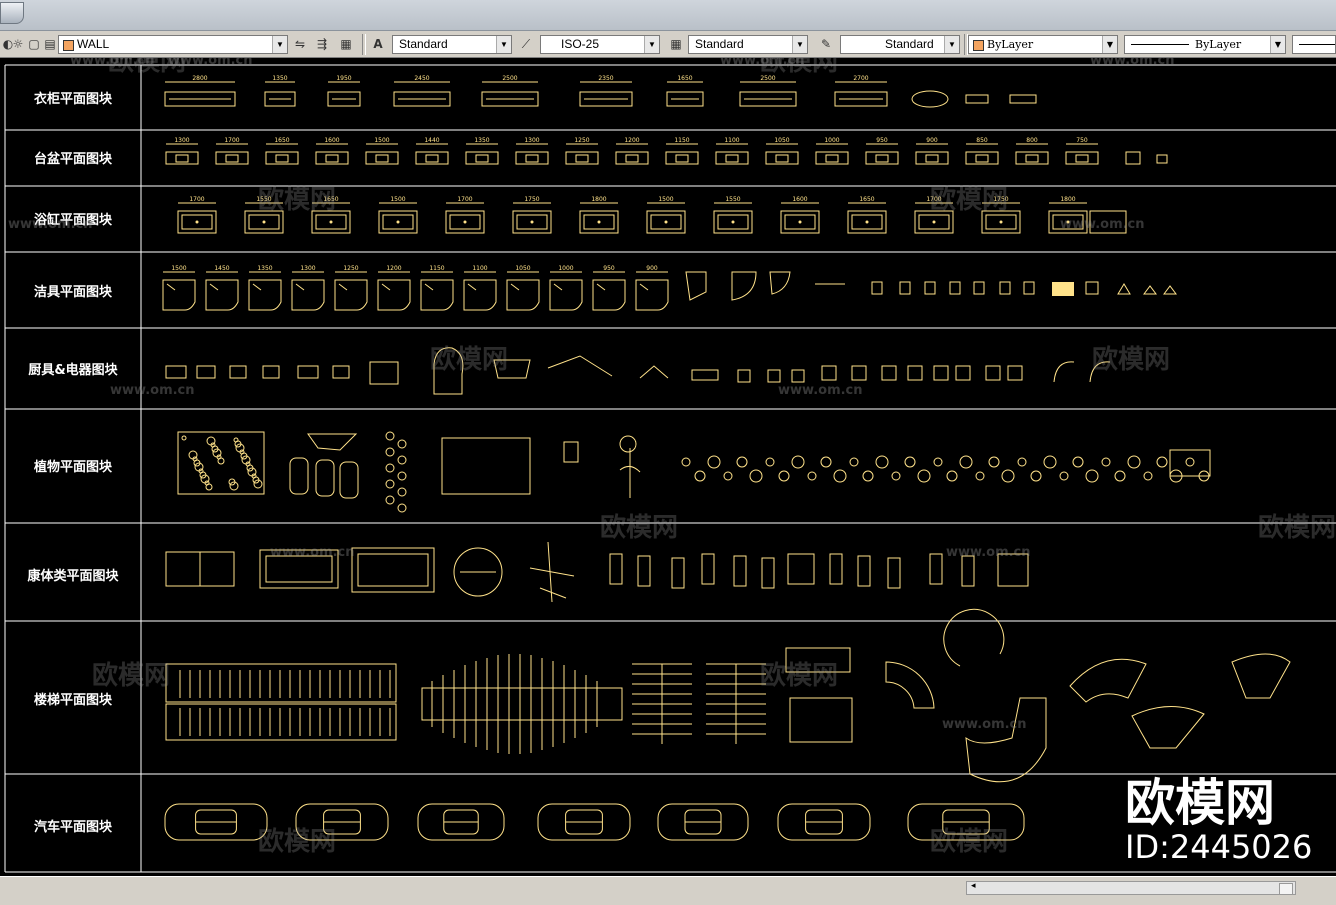 This screenshot has height=905, width=1336. Describe the element at coordinates (34, 44) in the screenshot. I see `lock-icon: ▢` at that location.